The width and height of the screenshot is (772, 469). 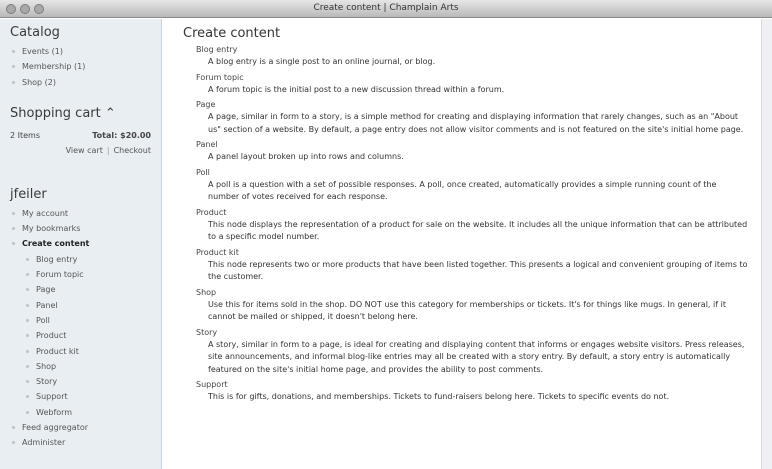 I want to click on nav-support: Support, so click(x=85, y=396).